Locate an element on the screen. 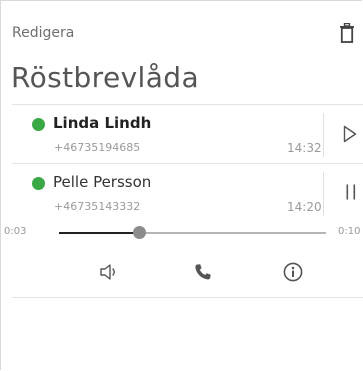 Image resolution: width=363 pixels, height=371 pixels. item-divider is located at coordinates (187, 163).